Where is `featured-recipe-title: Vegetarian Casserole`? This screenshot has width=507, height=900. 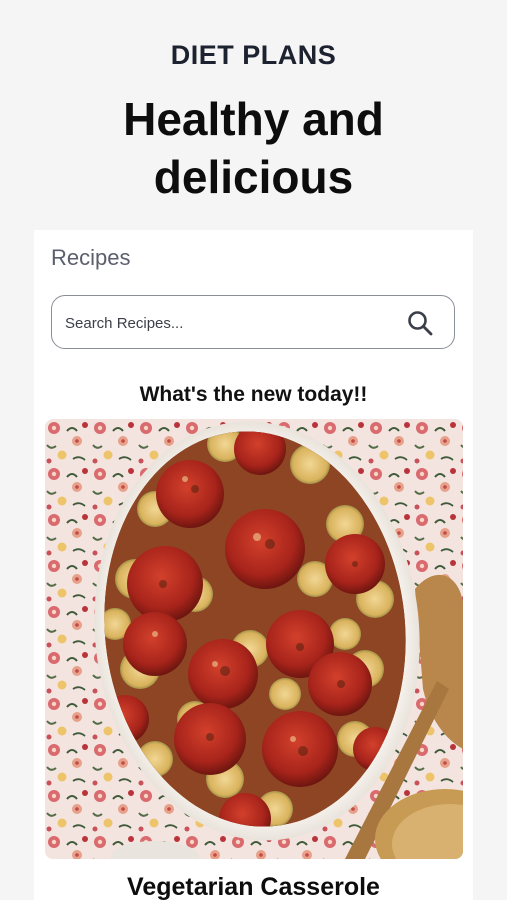 featured-recipe-title: Vegetarian Casserole is located at coordinates (253, 886).